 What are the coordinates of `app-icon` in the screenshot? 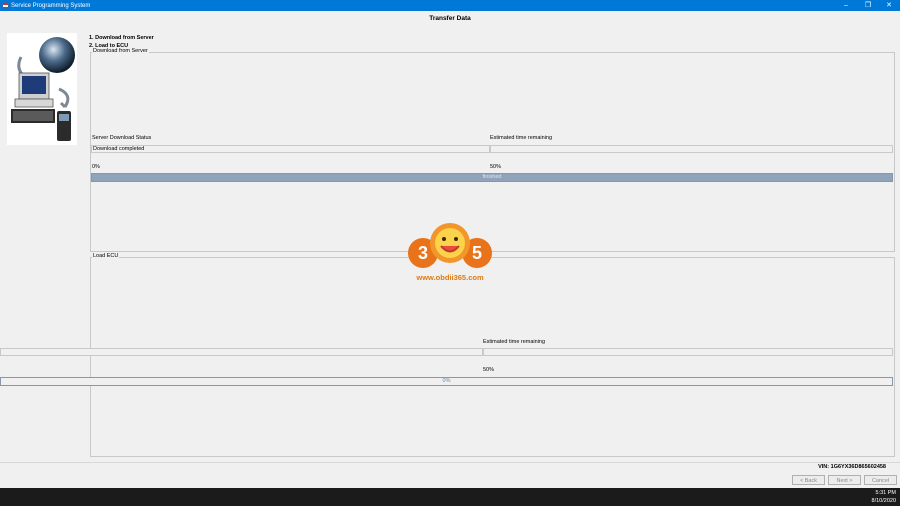 It's located at (5, 5).